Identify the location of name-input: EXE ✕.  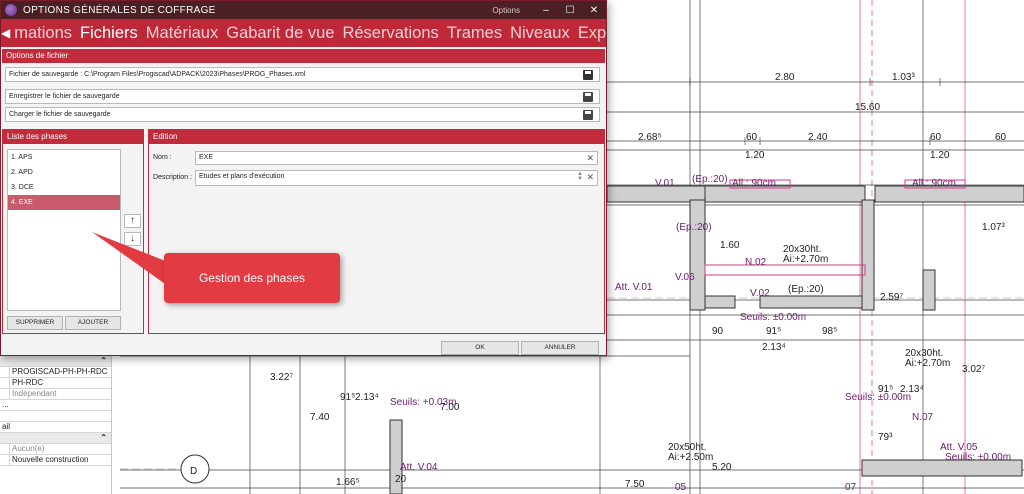
(396, 158).